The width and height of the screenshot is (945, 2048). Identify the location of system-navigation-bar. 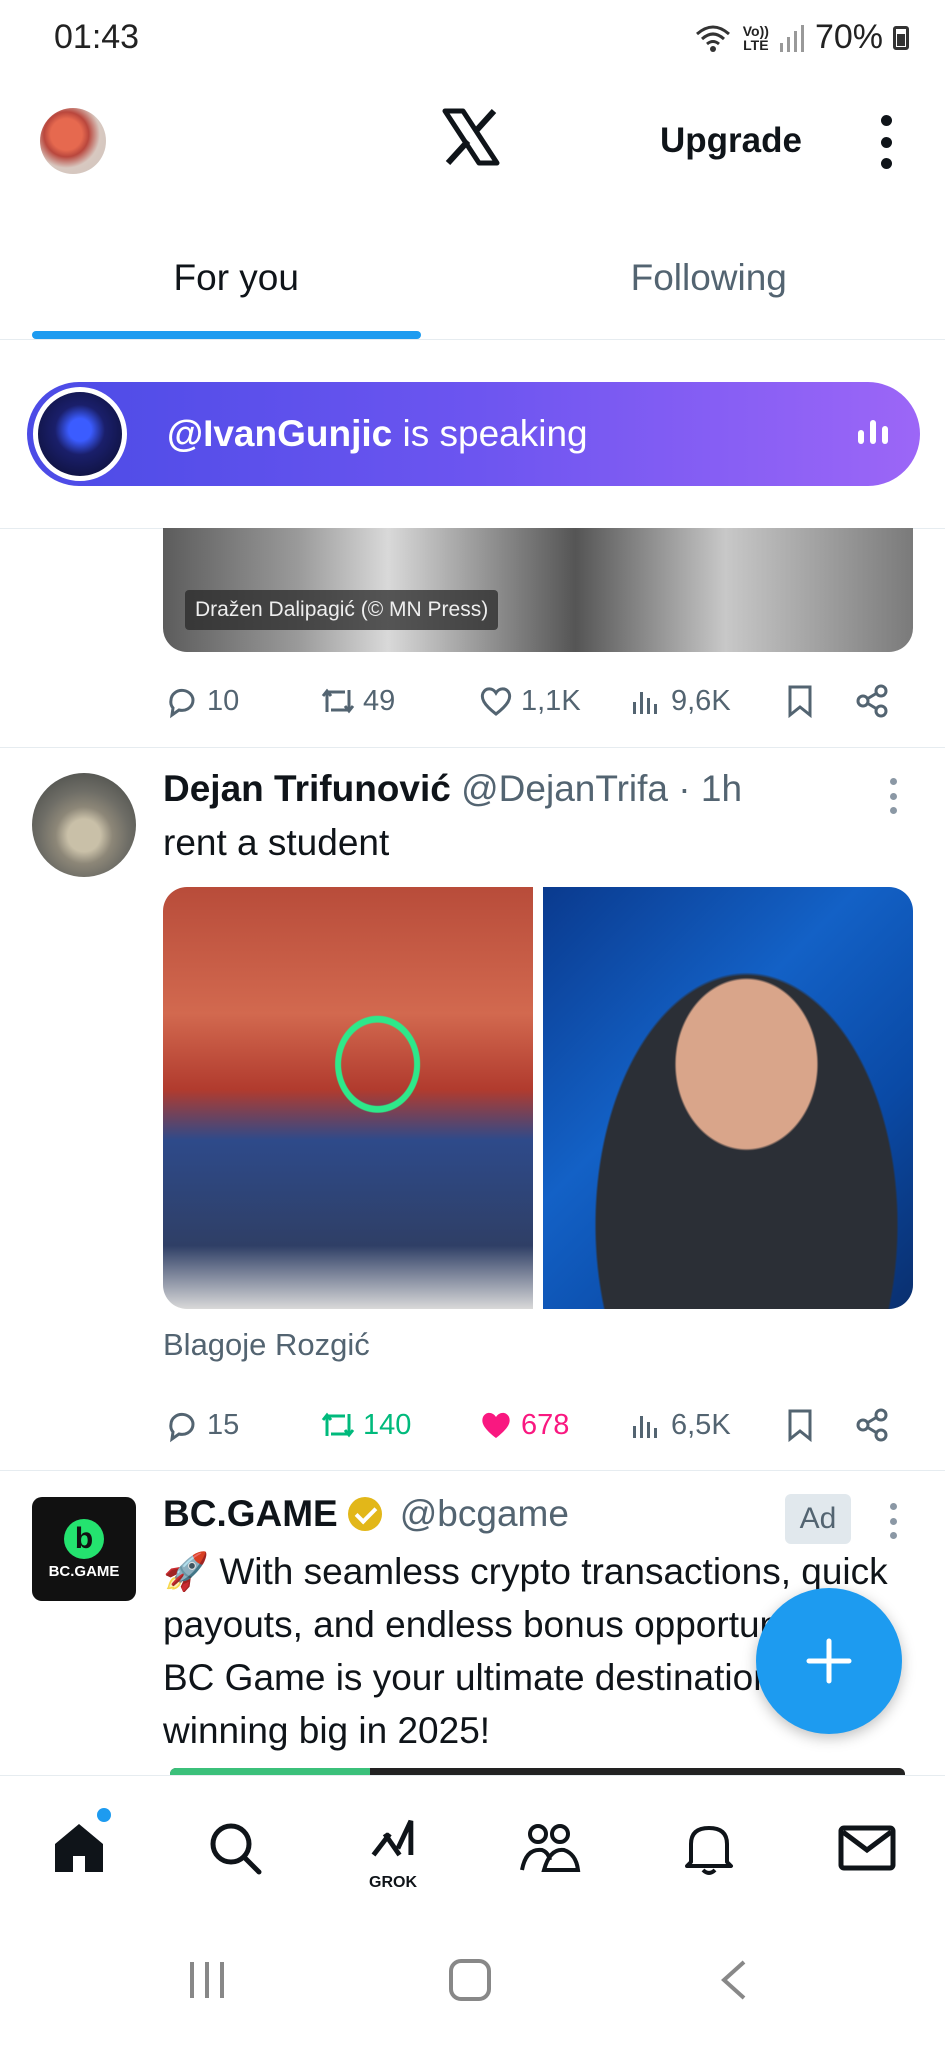
(472, 1984).